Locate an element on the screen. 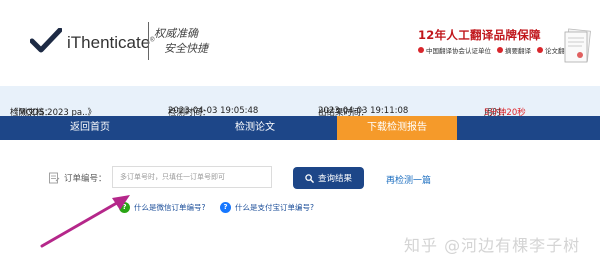 The height and width of the screenshot is (270, 600). nav-check-paper: 检测论文 is located at coordinates (255, 128).